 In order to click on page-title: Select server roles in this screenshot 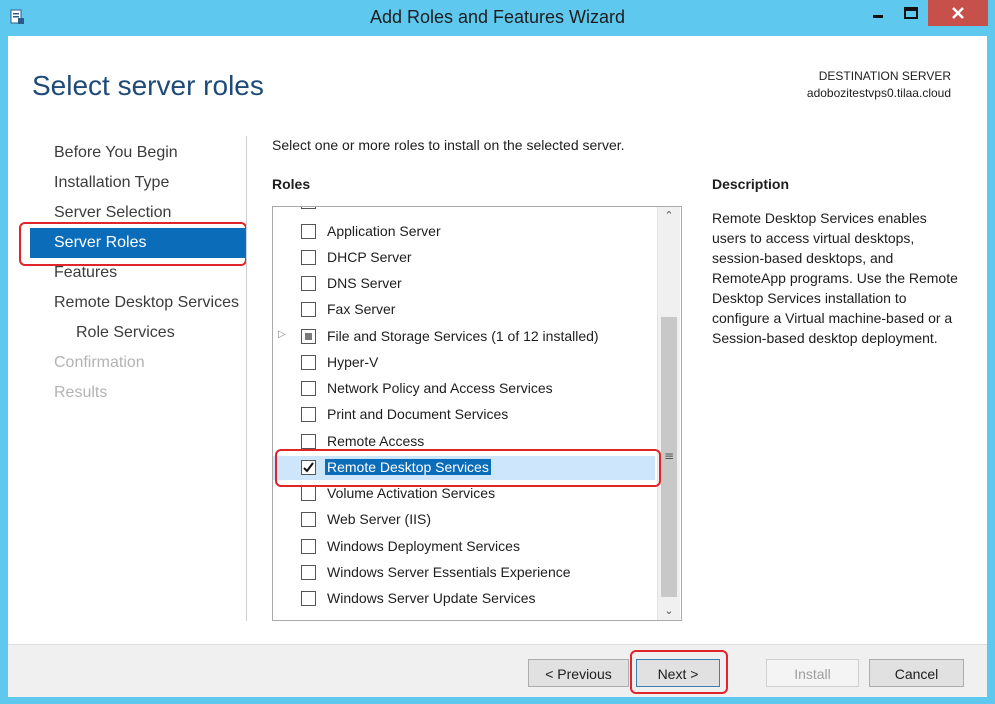, I will do `click(148, 85)`.